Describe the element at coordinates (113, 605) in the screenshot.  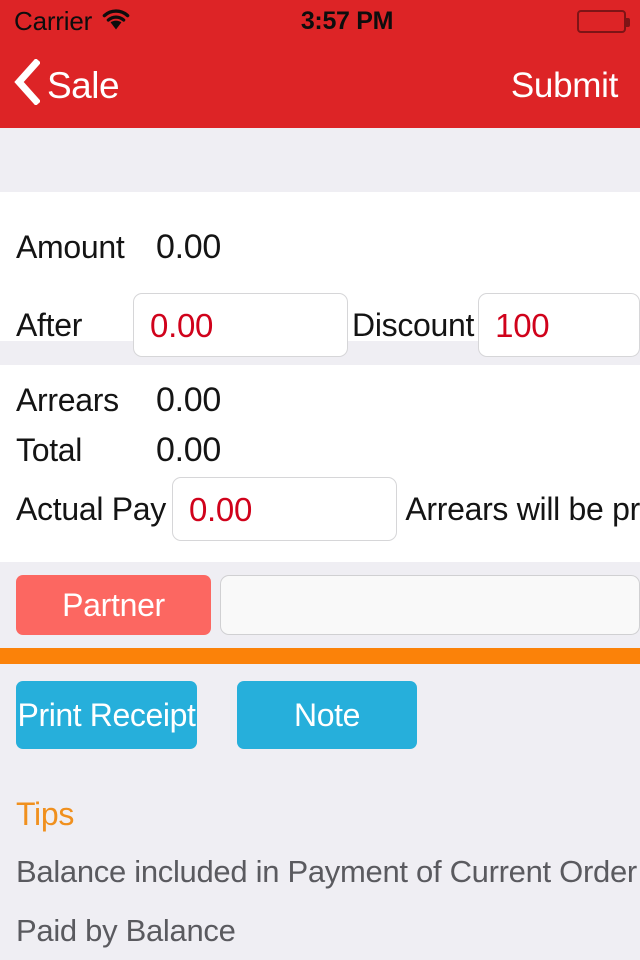
I see `partner-button: Partner` at that location.